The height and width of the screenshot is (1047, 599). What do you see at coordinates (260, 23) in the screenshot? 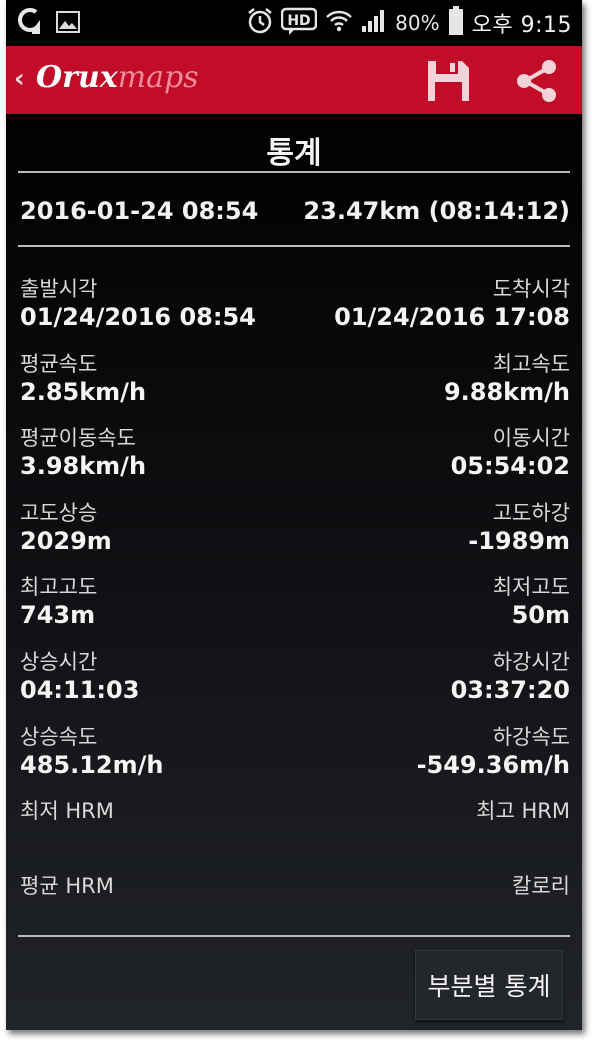
I see `alarm-icon` at bounding box center [260, 23].